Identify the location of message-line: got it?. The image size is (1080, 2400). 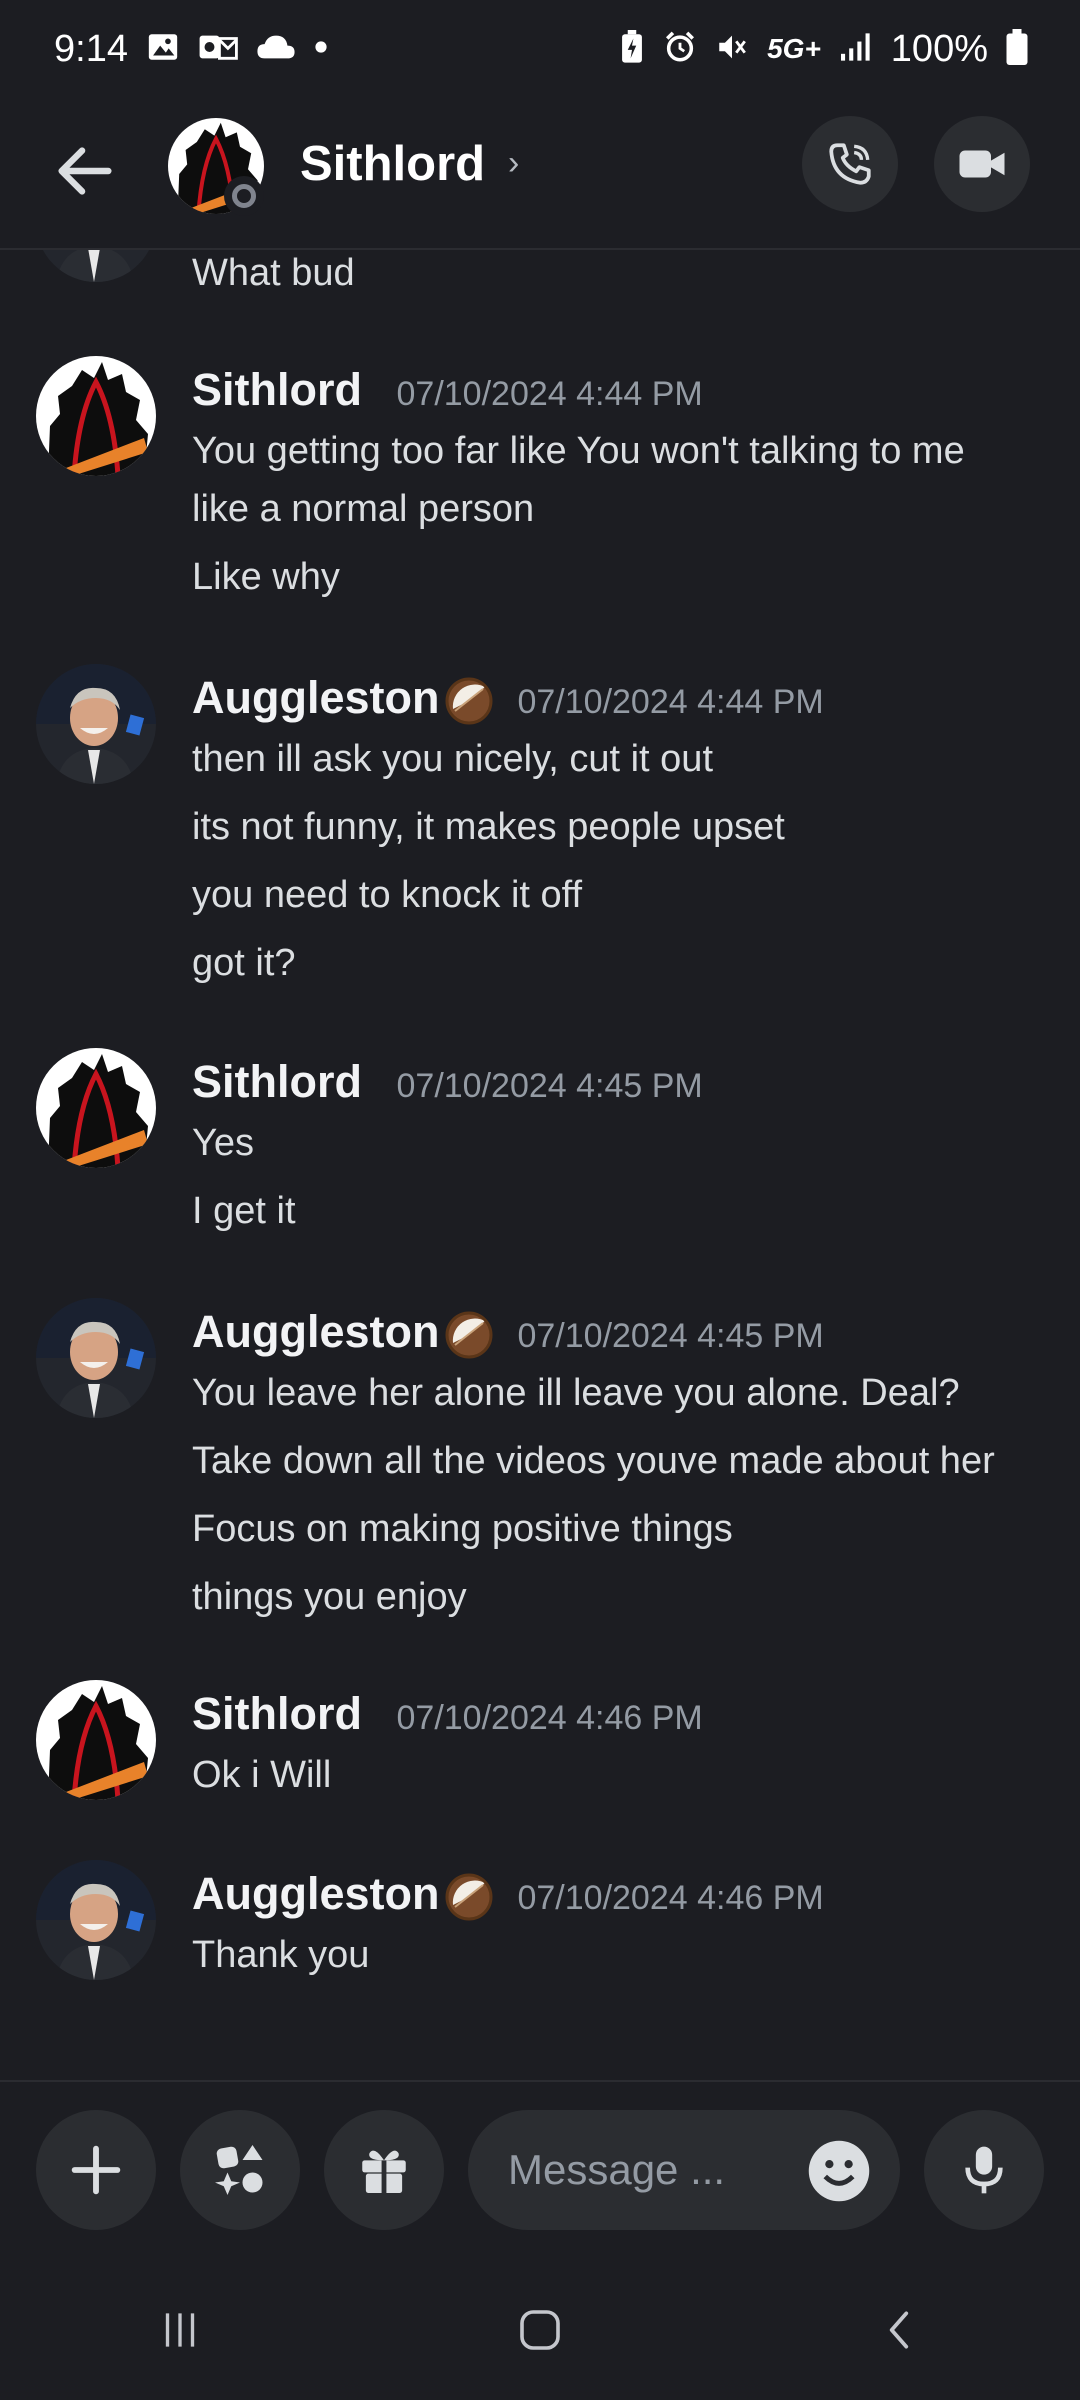
(244, 963).